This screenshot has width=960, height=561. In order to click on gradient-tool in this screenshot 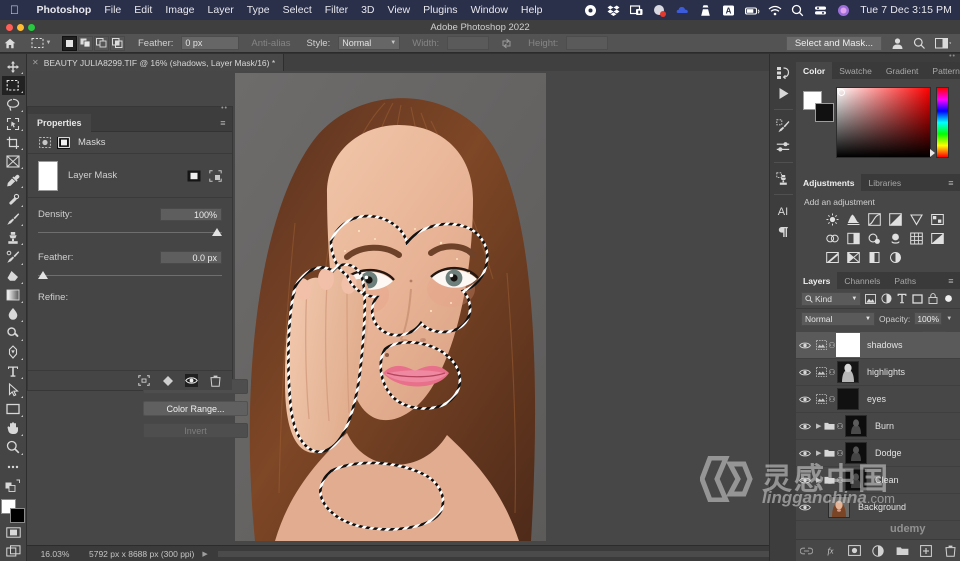, I will do `click(13, 295)`.